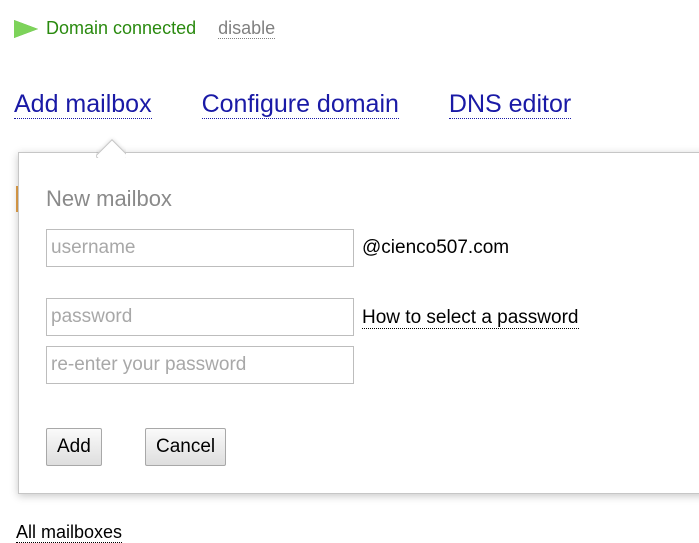 The image size is (699, 543). What do you see at coordinates (83, 104) in the screenshot?
I see `tab-add-mailbox: Add mailbox` at bounding box center [83, 104].